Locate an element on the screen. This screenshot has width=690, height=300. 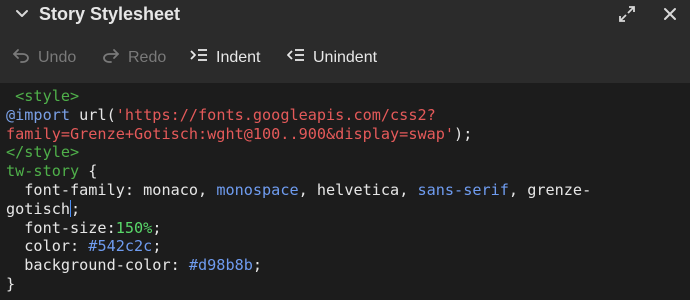
code-line: background-color: #d98b8b; is located at coordinates (348, 265).